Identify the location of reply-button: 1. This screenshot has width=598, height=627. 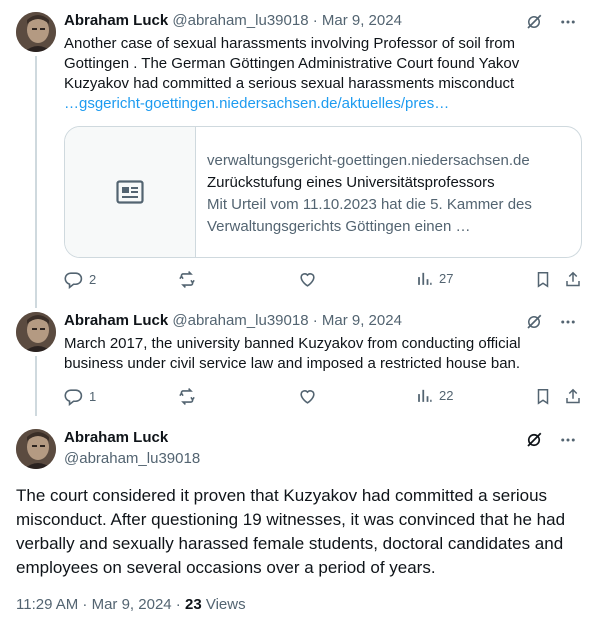
(80, 396).